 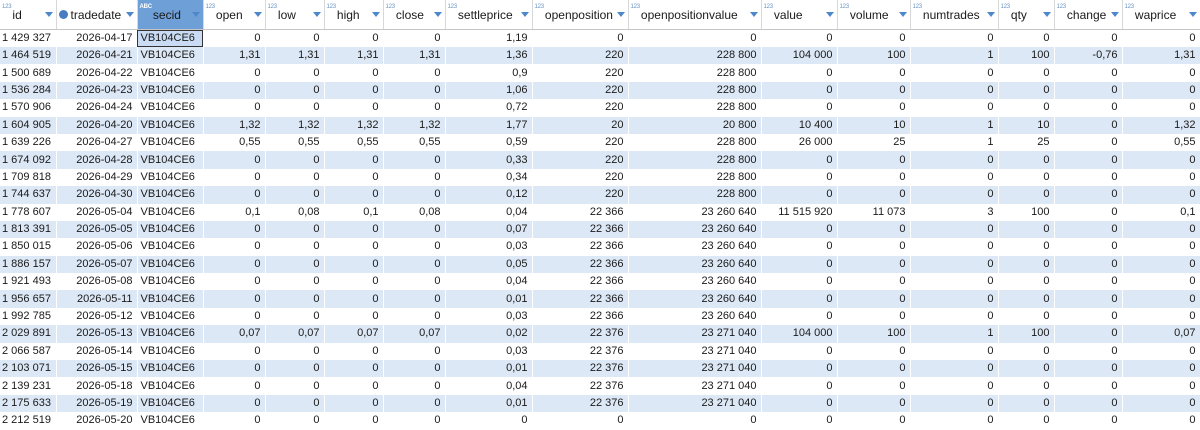 I want to click on cell-tradedate: 2026-05-15, so click(x=97, y=369).